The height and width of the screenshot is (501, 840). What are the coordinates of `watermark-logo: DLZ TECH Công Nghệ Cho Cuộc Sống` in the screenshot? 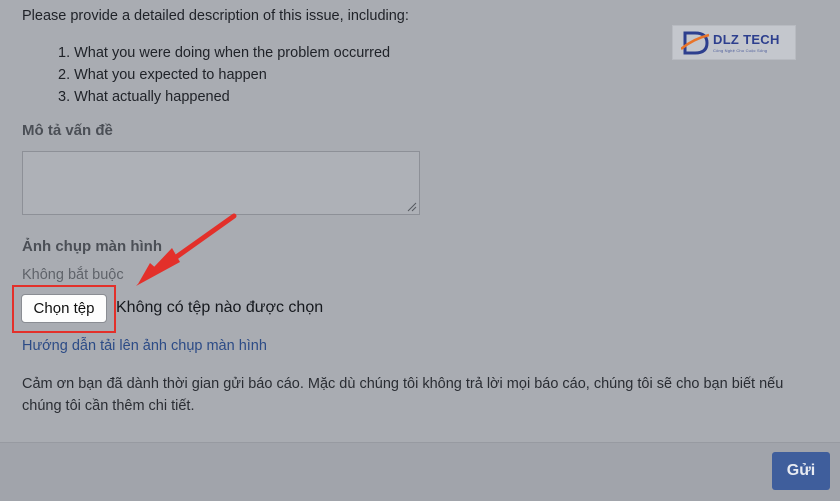 It's located at (734, 42).